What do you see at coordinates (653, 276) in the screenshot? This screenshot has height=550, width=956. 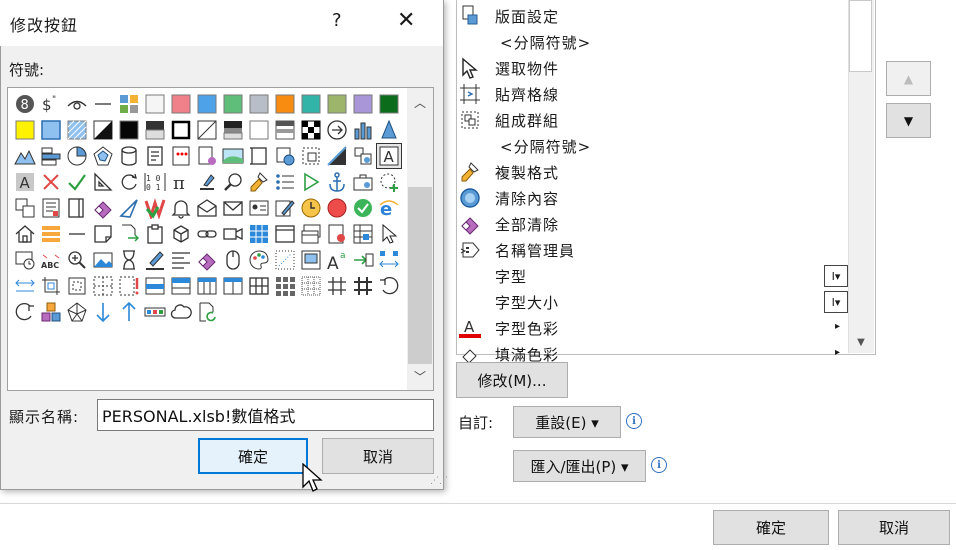 I see `command-item: 字型 I▾` at bounding box center [653, 276].